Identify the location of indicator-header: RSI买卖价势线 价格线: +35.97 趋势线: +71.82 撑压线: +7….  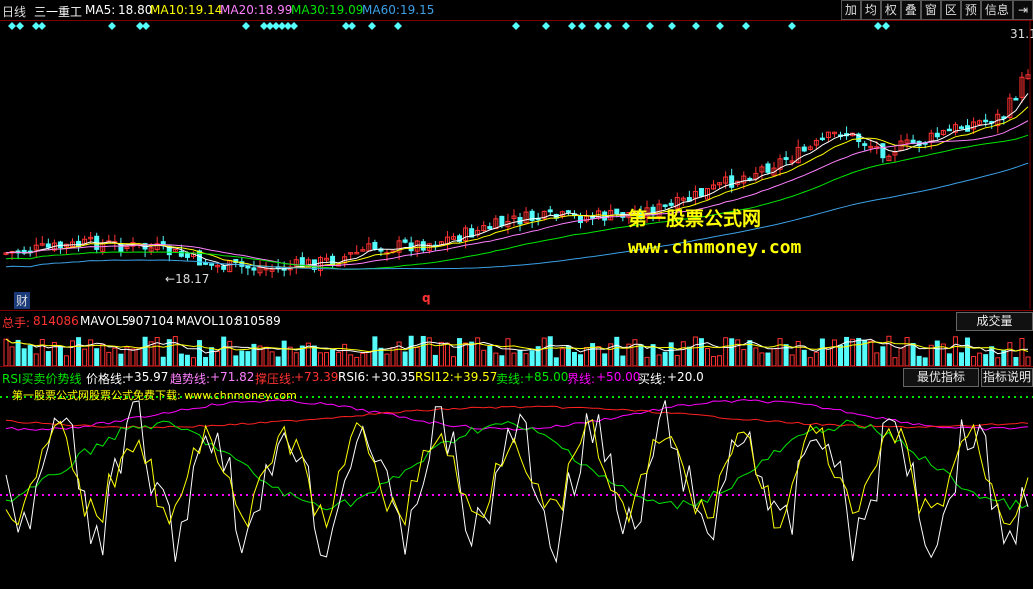
(516, 376).